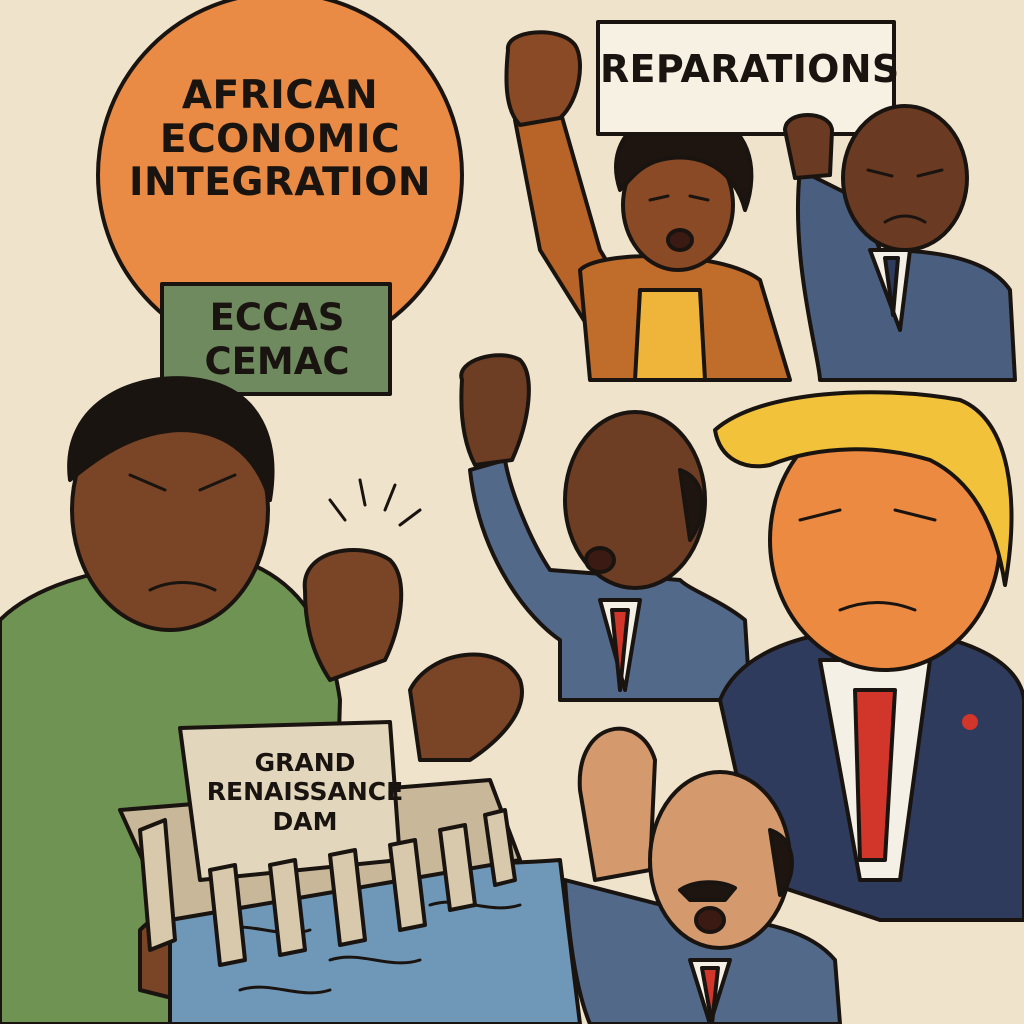  Describe the element at coordinates (305, 821) in the screenshot. I see `dam-line: DAM` at that location.